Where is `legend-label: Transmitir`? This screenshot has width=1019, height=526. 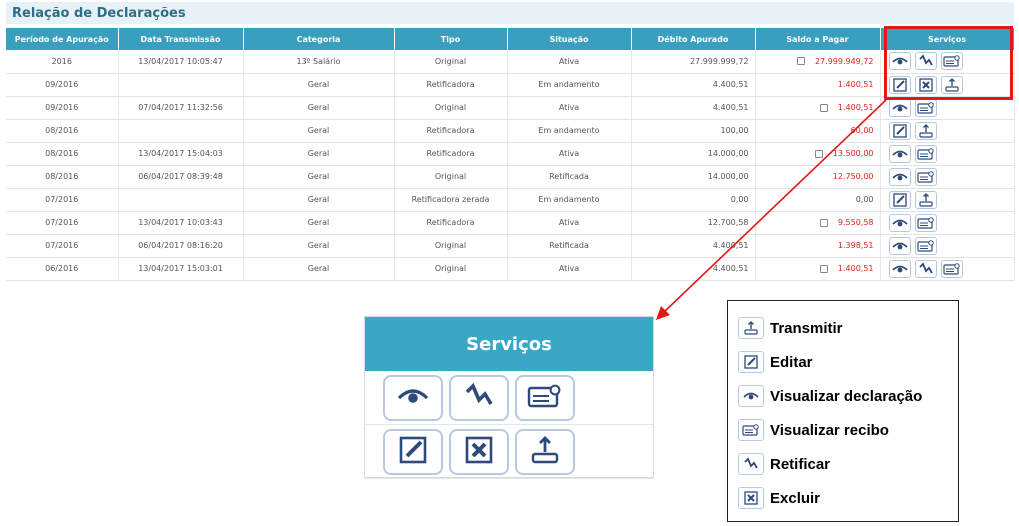
legend-label: Transmitir is located at coordinates (806, 328).